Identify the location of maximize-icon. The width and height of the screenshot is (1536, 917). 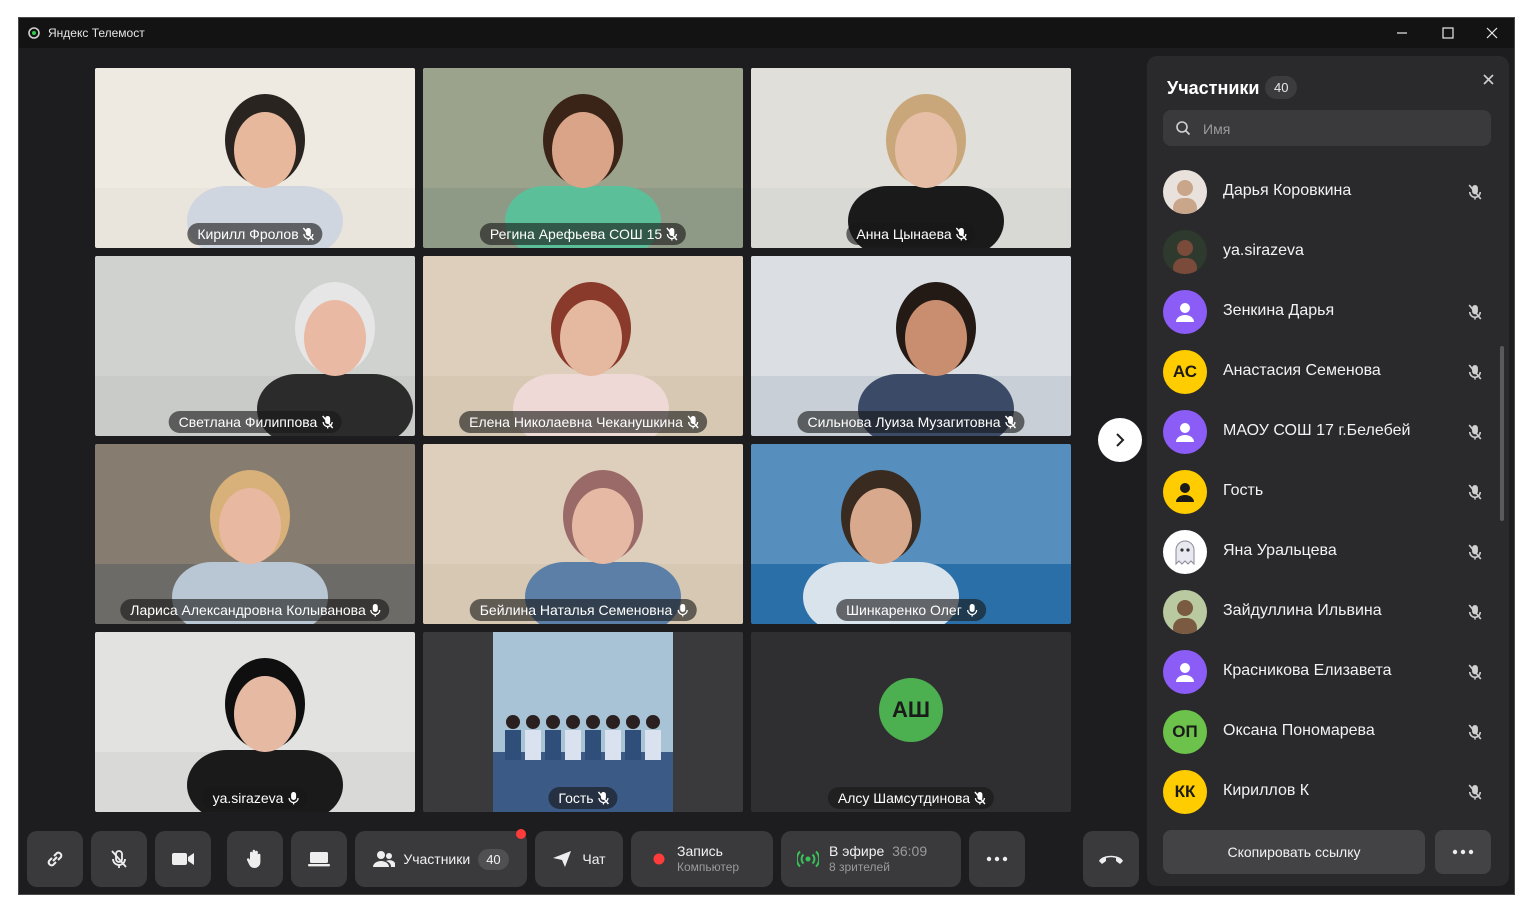
(1448, 33).